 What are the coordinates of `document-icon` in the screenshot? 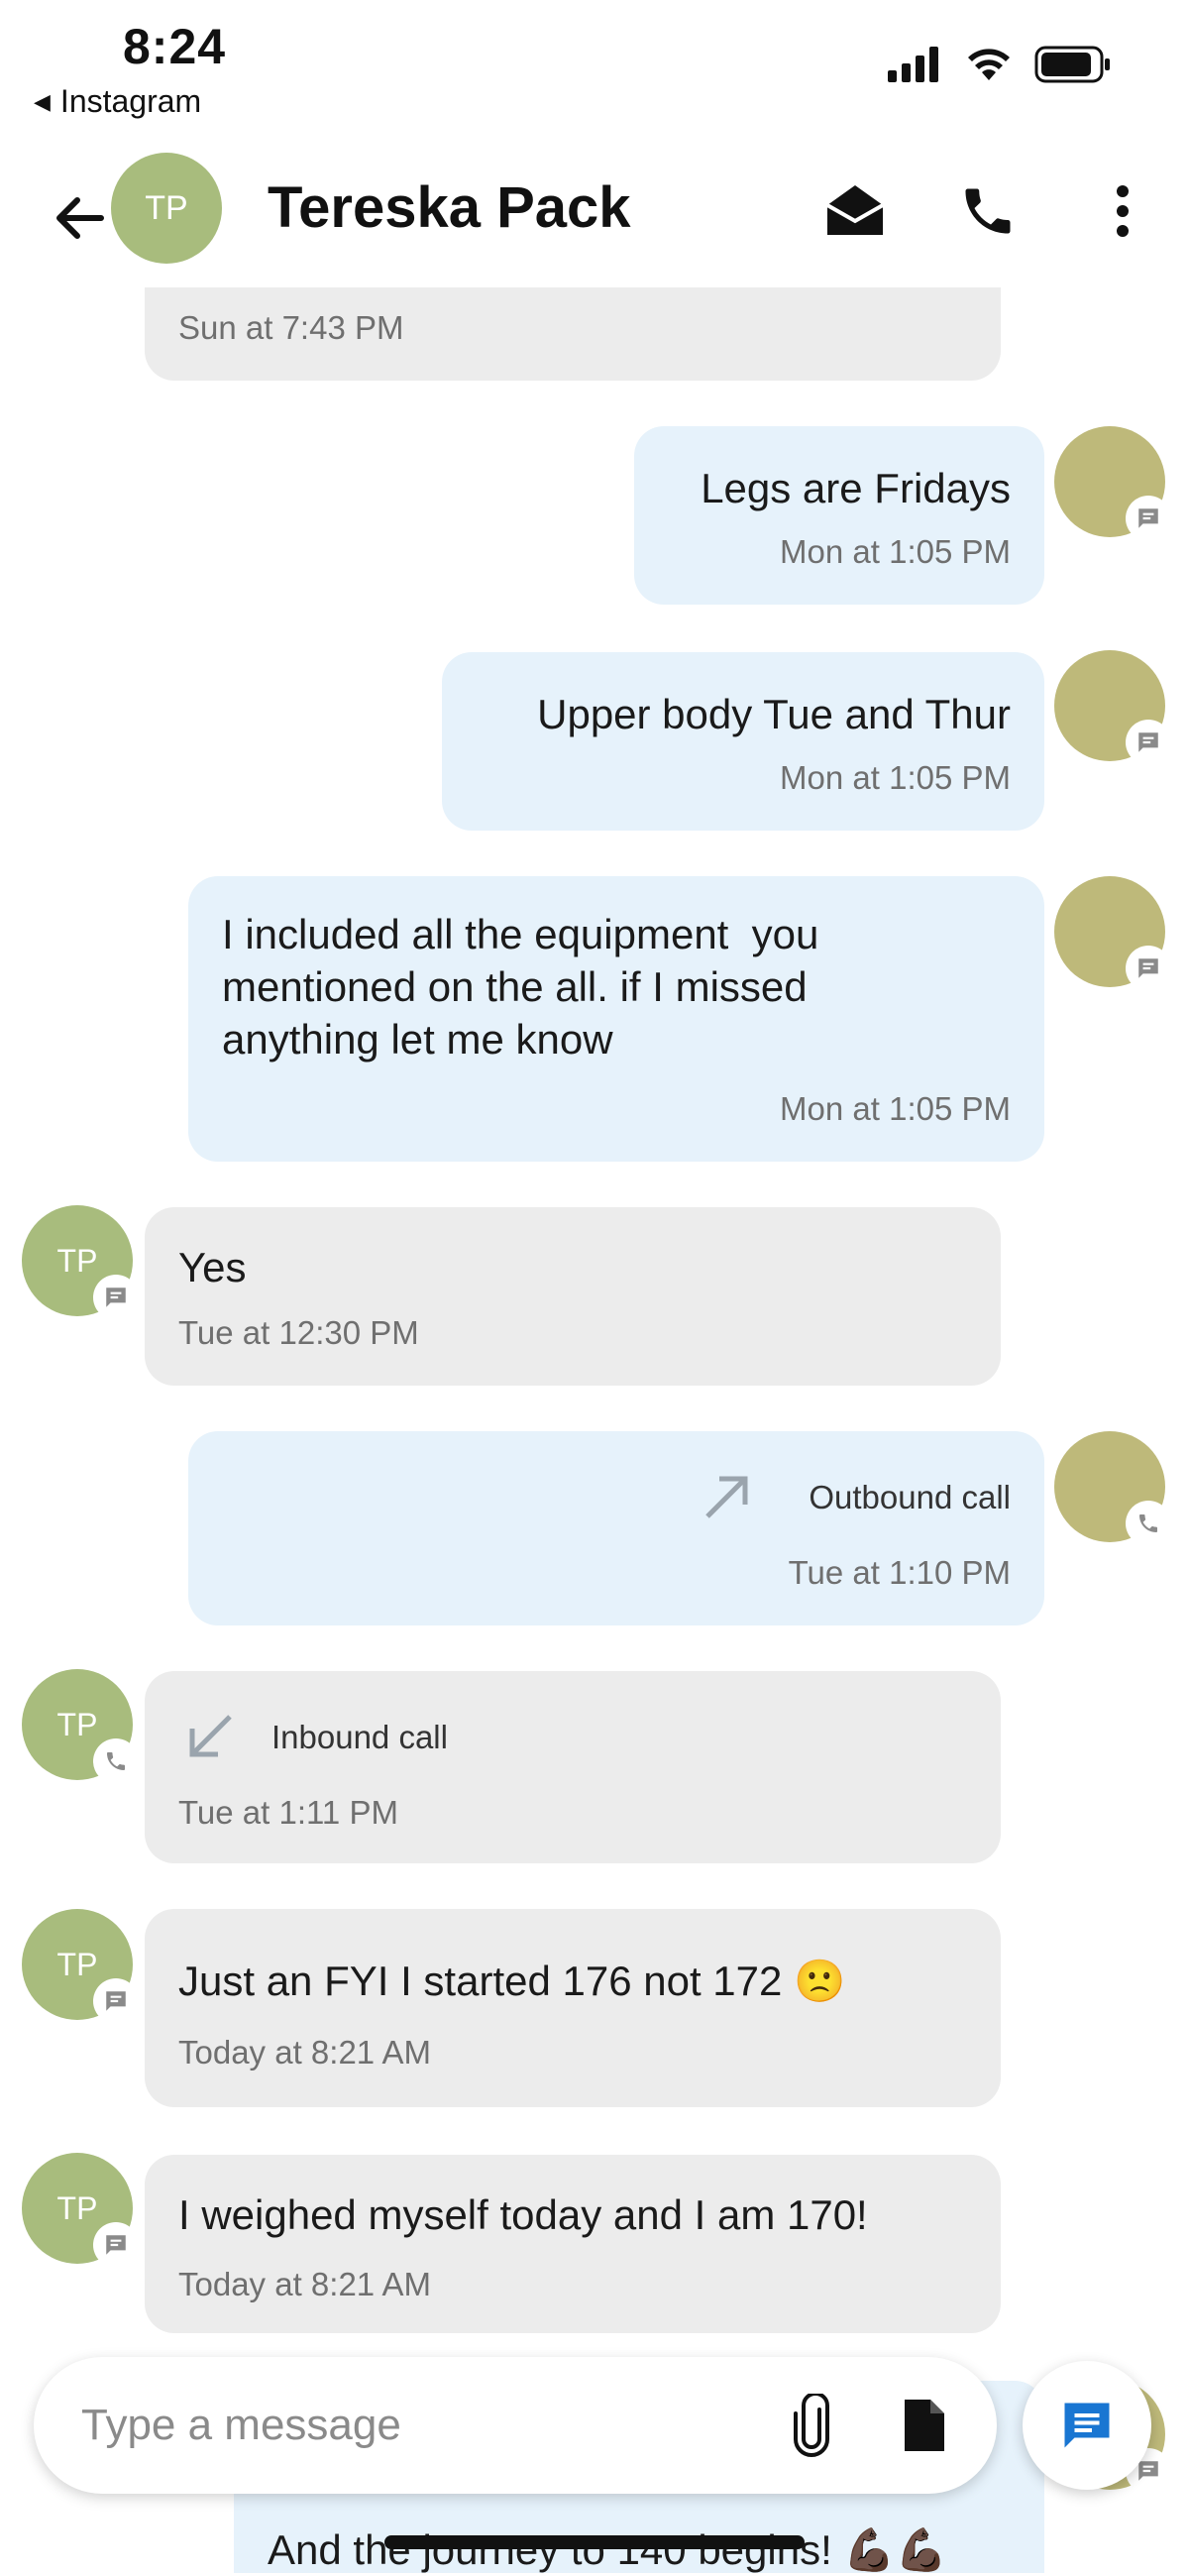 It's located at (925, 2425).